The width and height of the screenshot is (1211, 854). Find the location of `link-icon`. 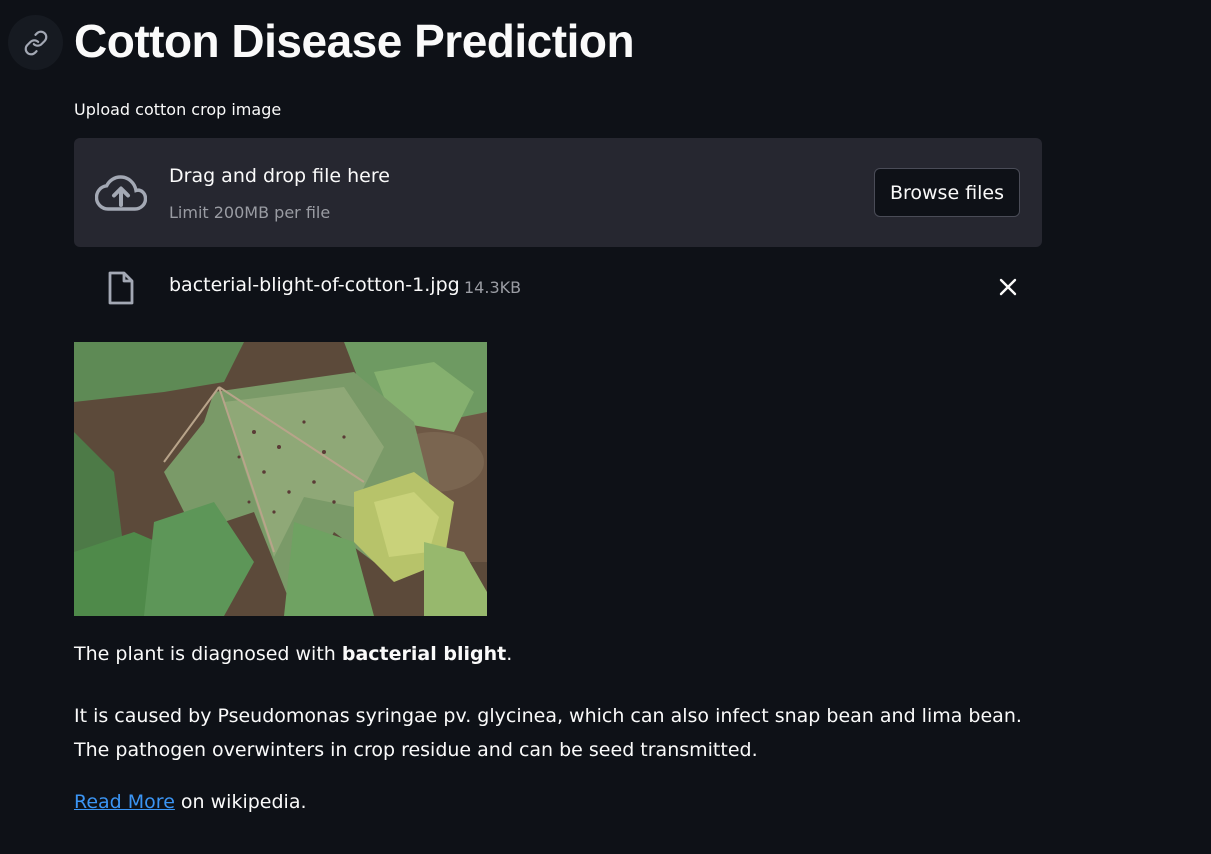

link-icon is located at coordinates (35, 42).